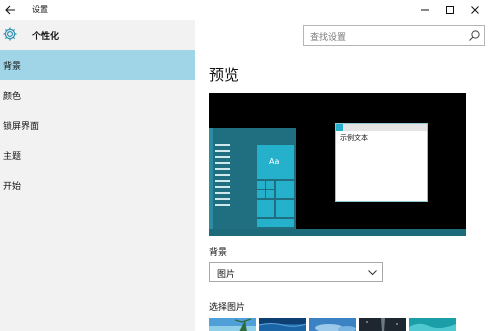 The width and height of the screenshot is (491, 331). What do you see at coordinates (394, 35) in the screenshot?
I see `search-input: 查找设置` at bounding box center [394, 35].